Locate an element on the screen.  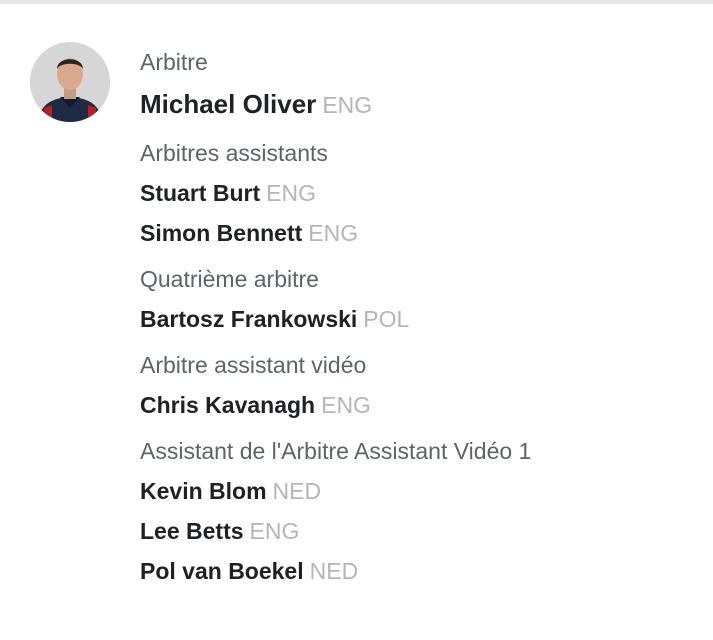
official-entry: Chris Kavanagh ENG is located at coordinates (420, 405).